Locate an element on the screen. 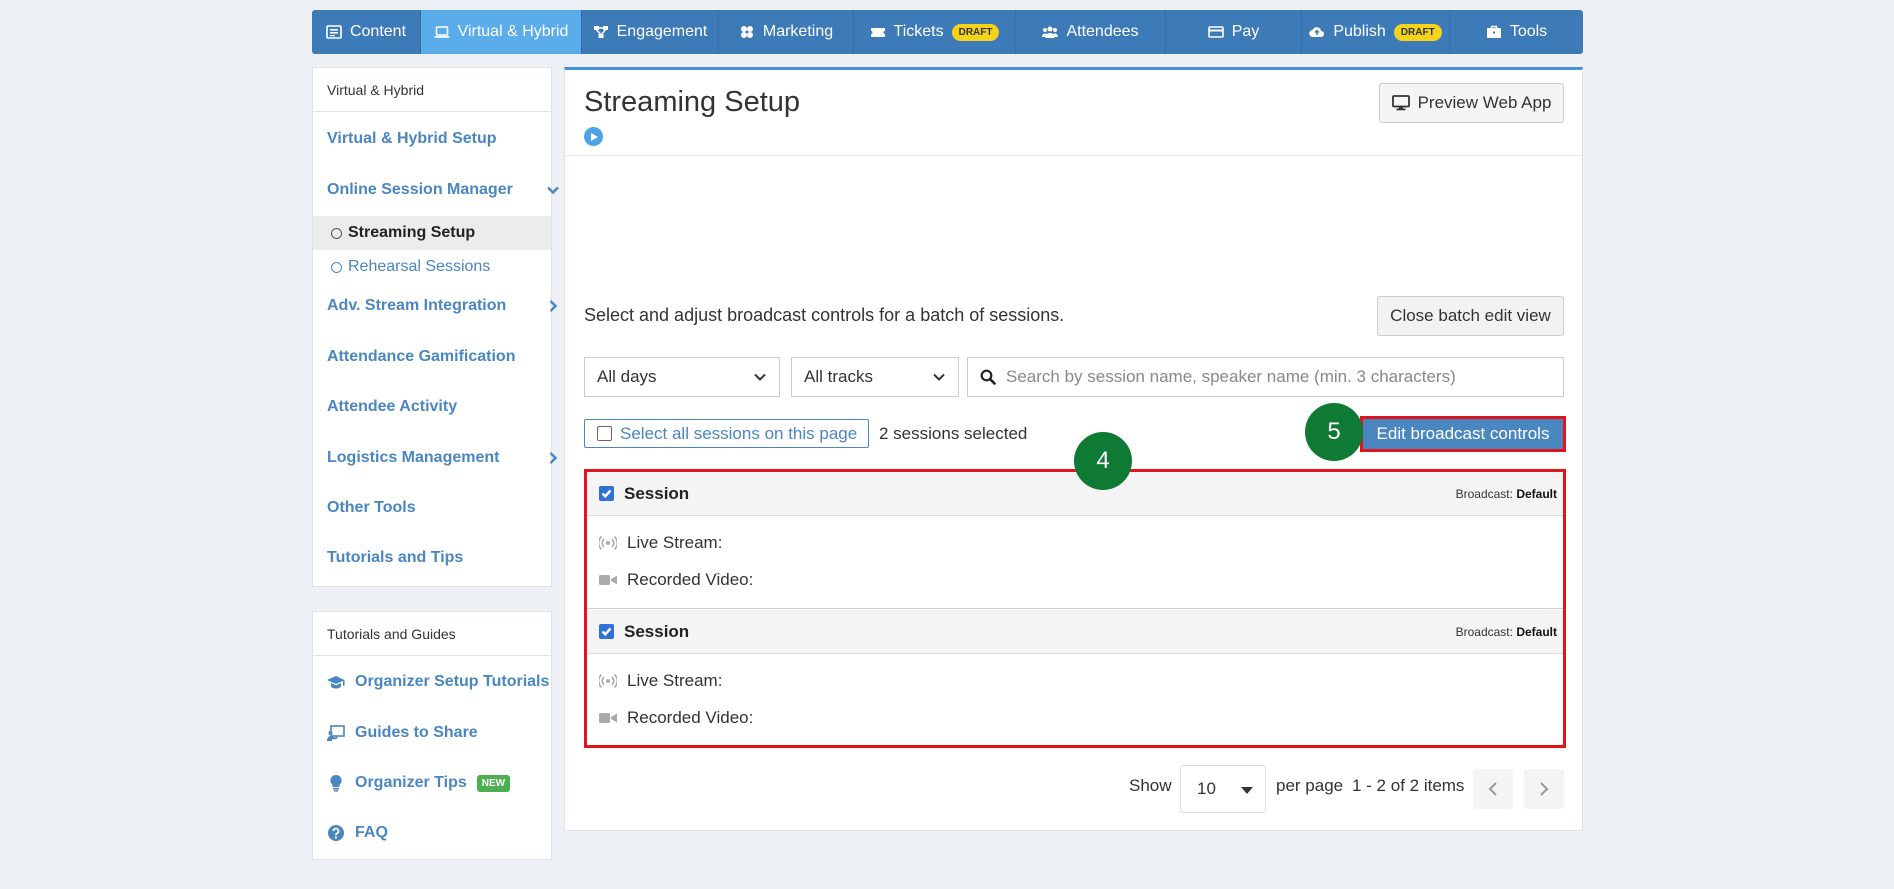 Image resolution: width=1894 pixels, height=889 pixels. tab-pay: Pay is located at coordinates (1234, 32).